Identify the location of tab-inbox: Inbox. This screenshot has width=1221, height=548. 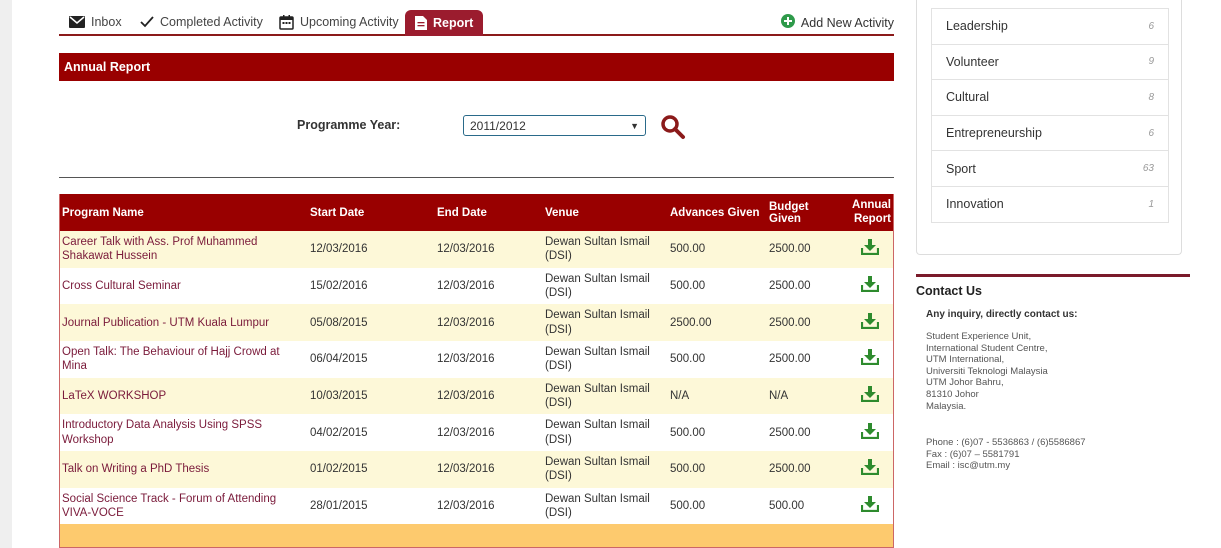
(95, 22).